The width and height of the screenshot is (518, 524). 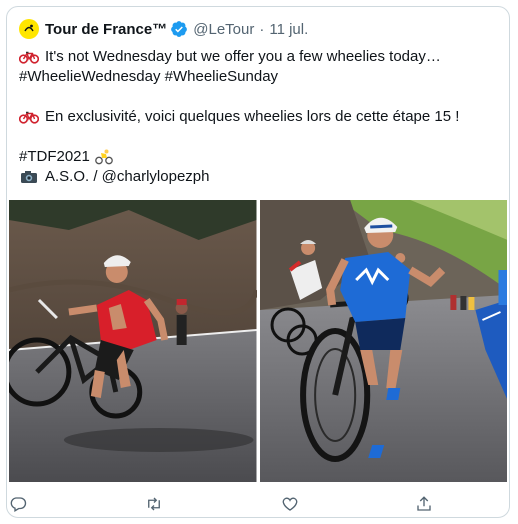 I want to click on avatar, so click(x=29, y=29).